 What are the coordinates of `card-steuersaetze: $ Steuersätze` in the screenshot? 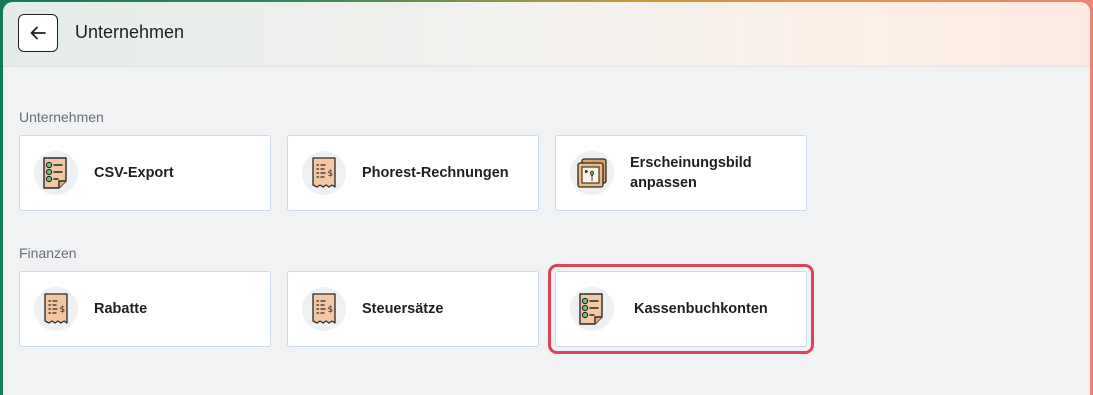 It's located at (413, 309).